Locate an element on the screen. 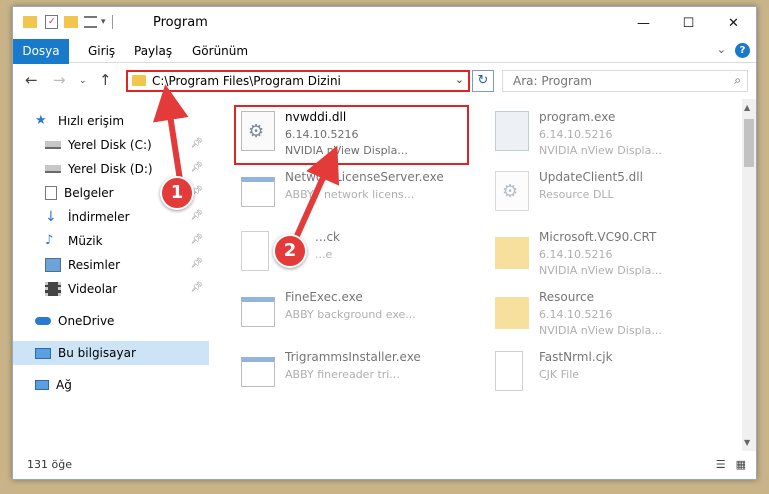 Image resolution: width=769 pixels, height=494 pixels. tab-view: Görünüm is located at coordinates (220, 51).